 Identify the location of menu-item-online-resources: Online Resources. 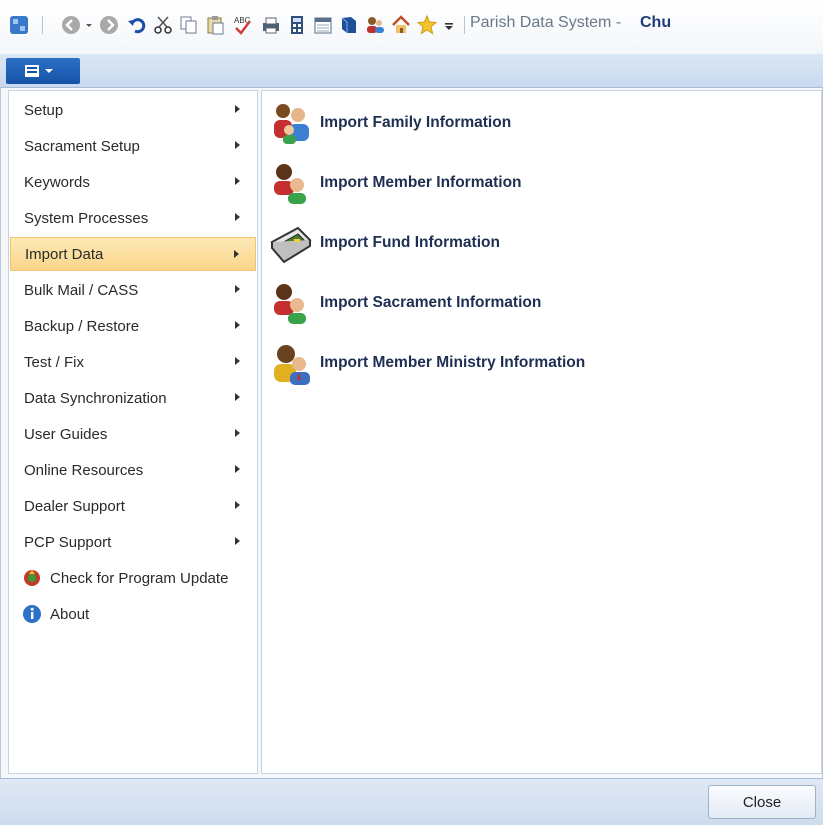
(133, 470).